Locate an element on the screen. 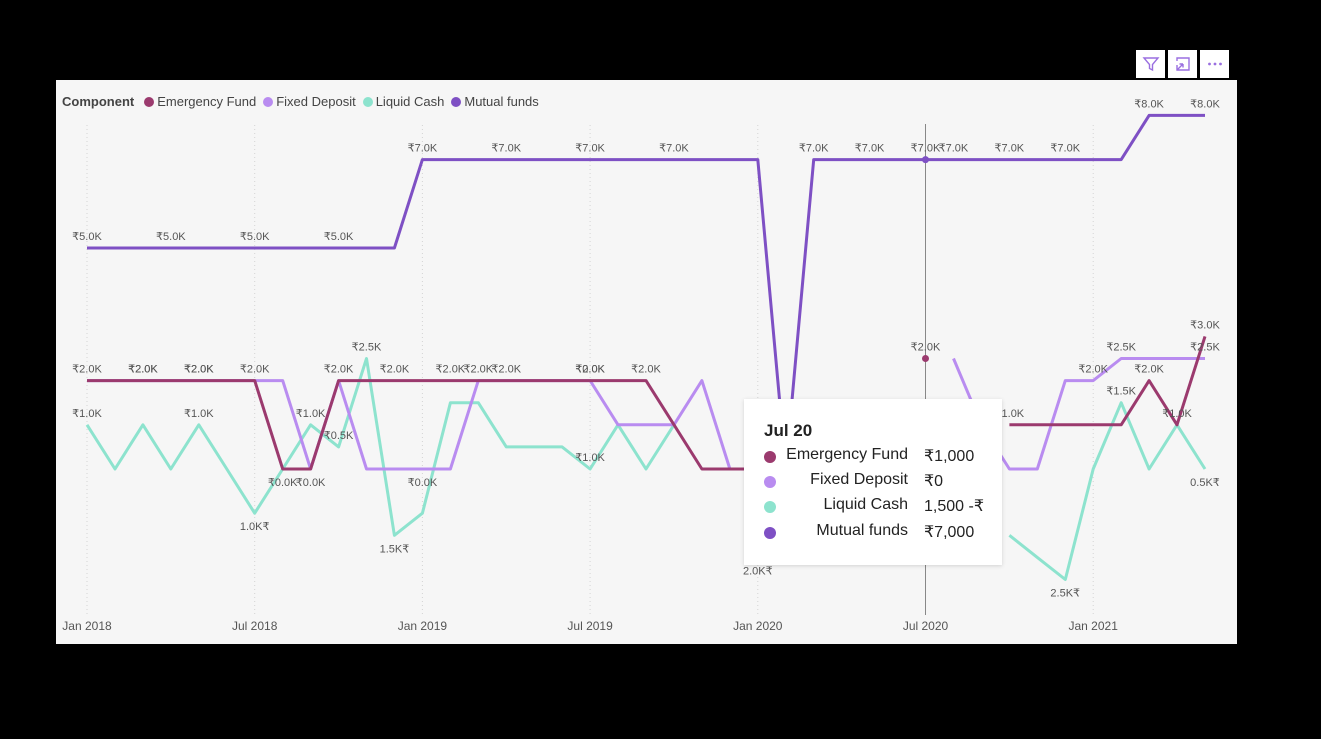 The image size is (1321, 739). data-label: ₹3.0K is located at coordinates (1205, 325).